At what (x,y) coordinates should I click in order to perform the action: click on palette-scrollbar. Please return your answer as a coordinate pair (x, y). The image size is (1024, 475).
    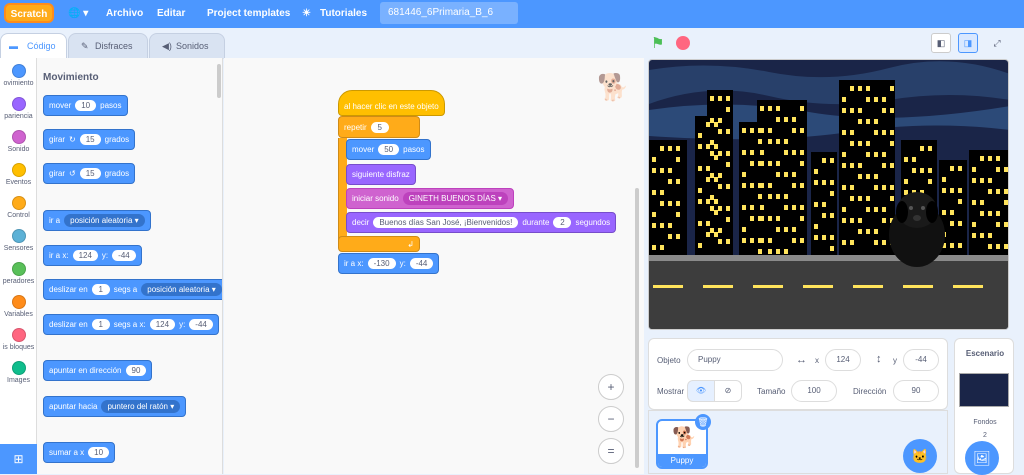
    Looking at the image, I should click on (219, 81).